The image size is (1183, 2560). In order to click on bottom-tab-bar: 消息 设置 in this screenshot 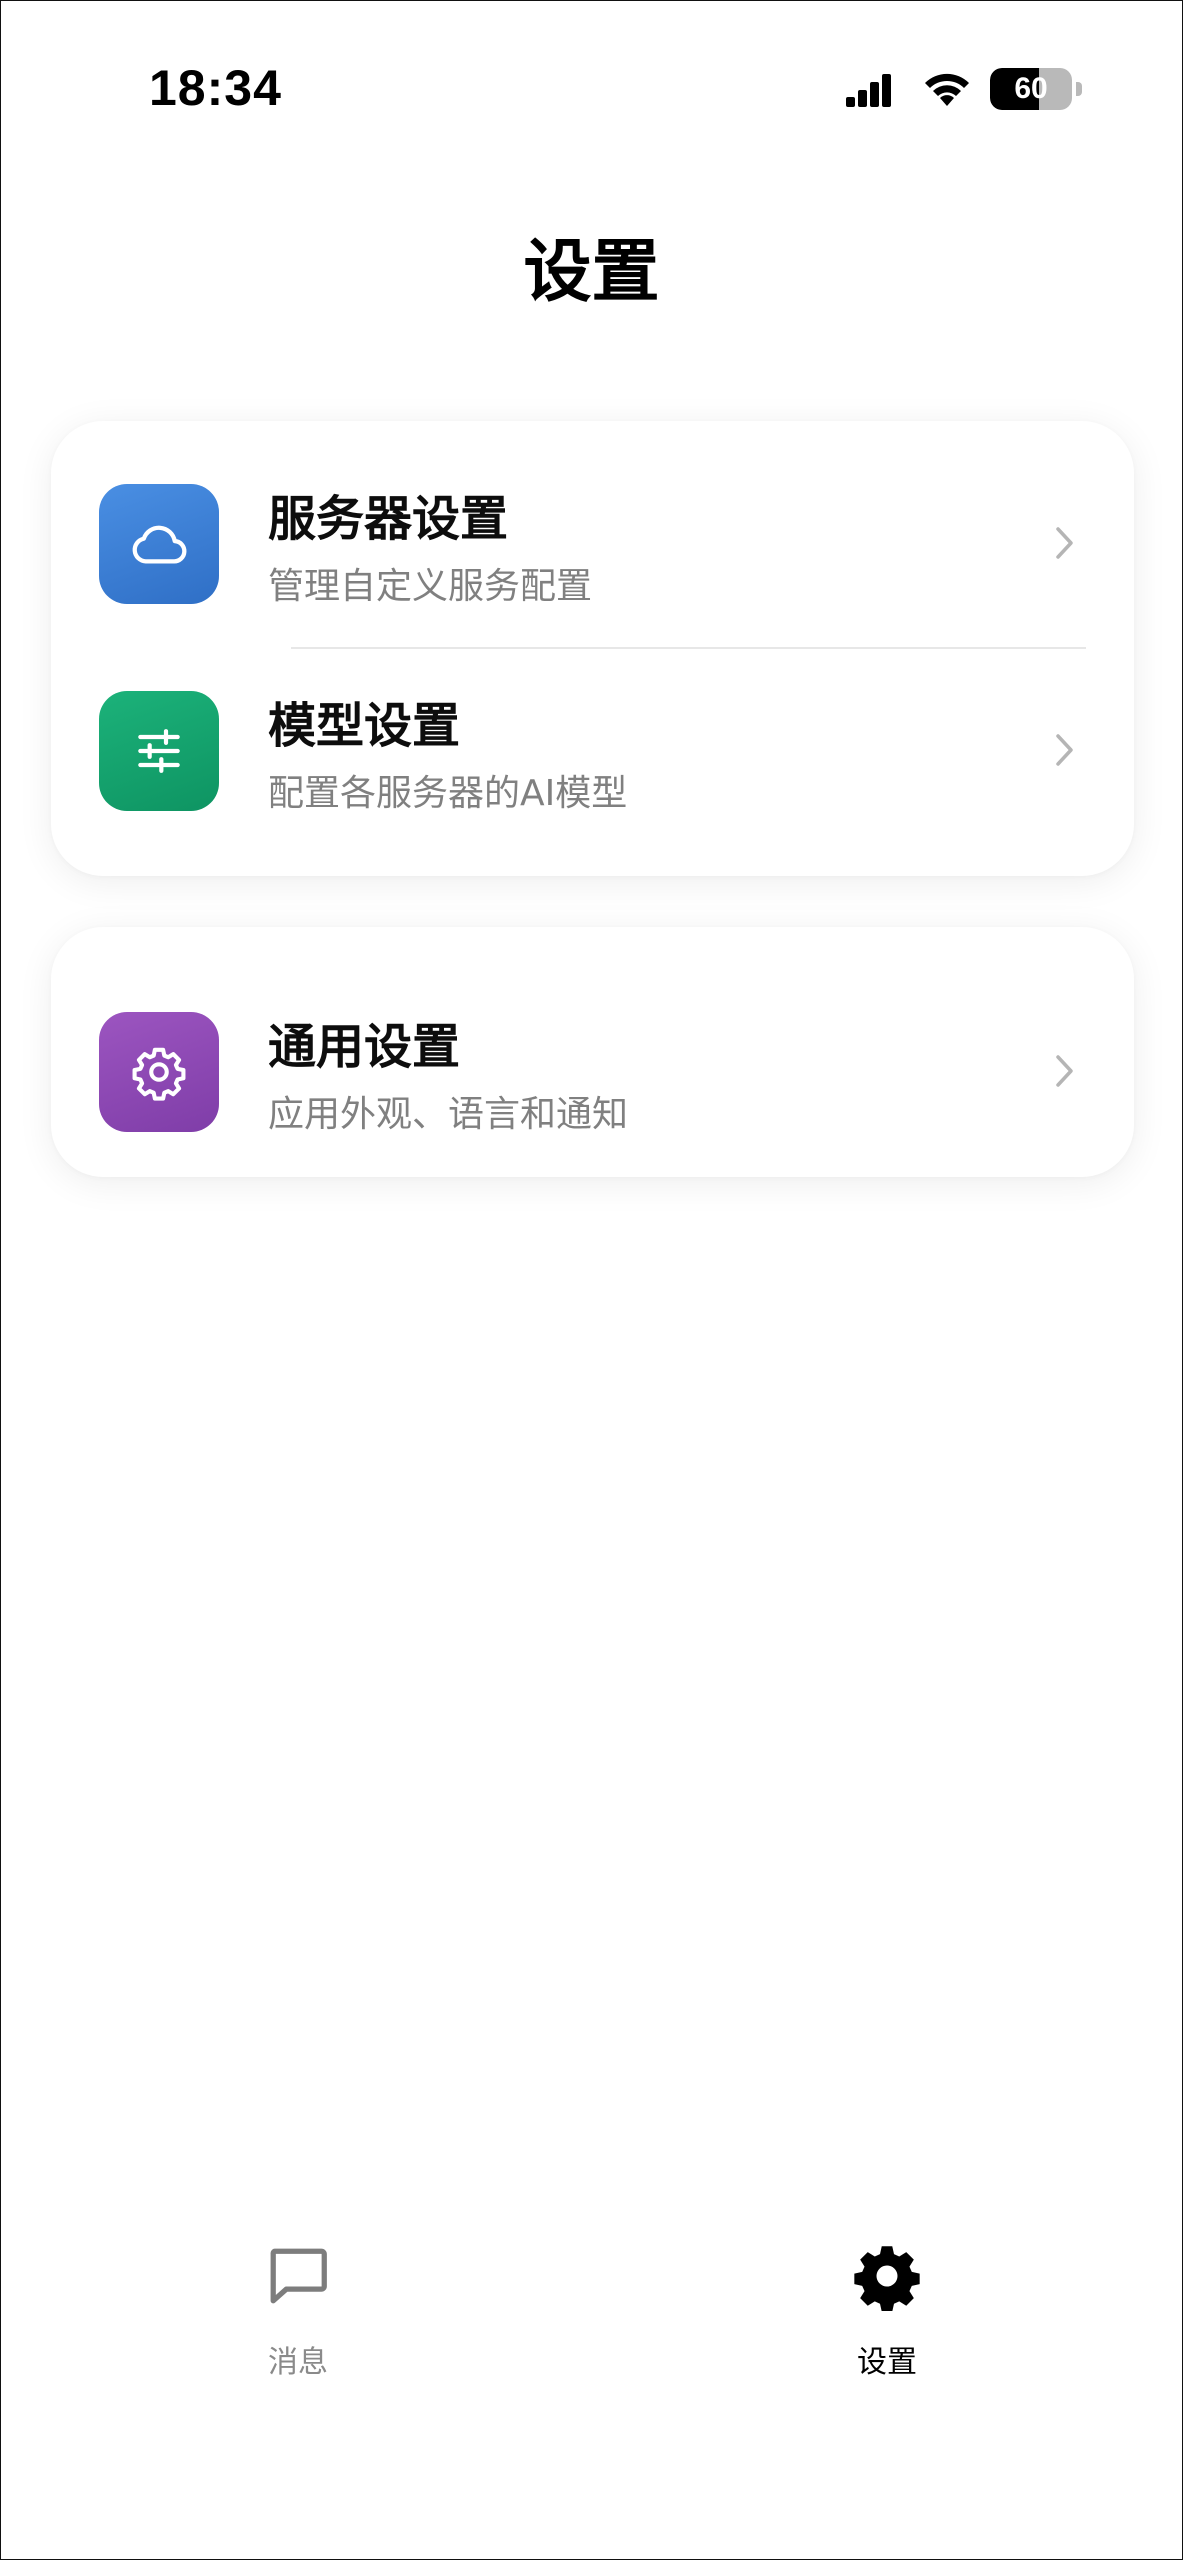, I will do `click(591, 2331)`.